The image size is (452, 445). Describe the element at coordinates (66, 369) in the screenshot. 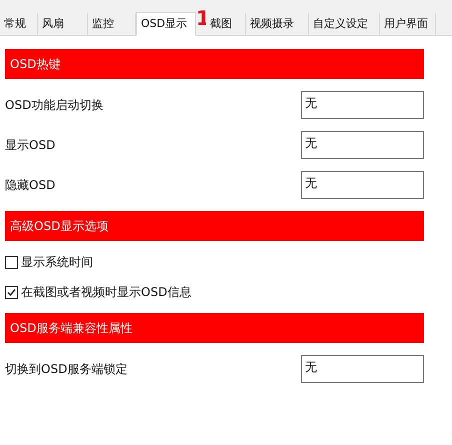

I see `field-label: 切换到OSD服务端锁定` at that location.